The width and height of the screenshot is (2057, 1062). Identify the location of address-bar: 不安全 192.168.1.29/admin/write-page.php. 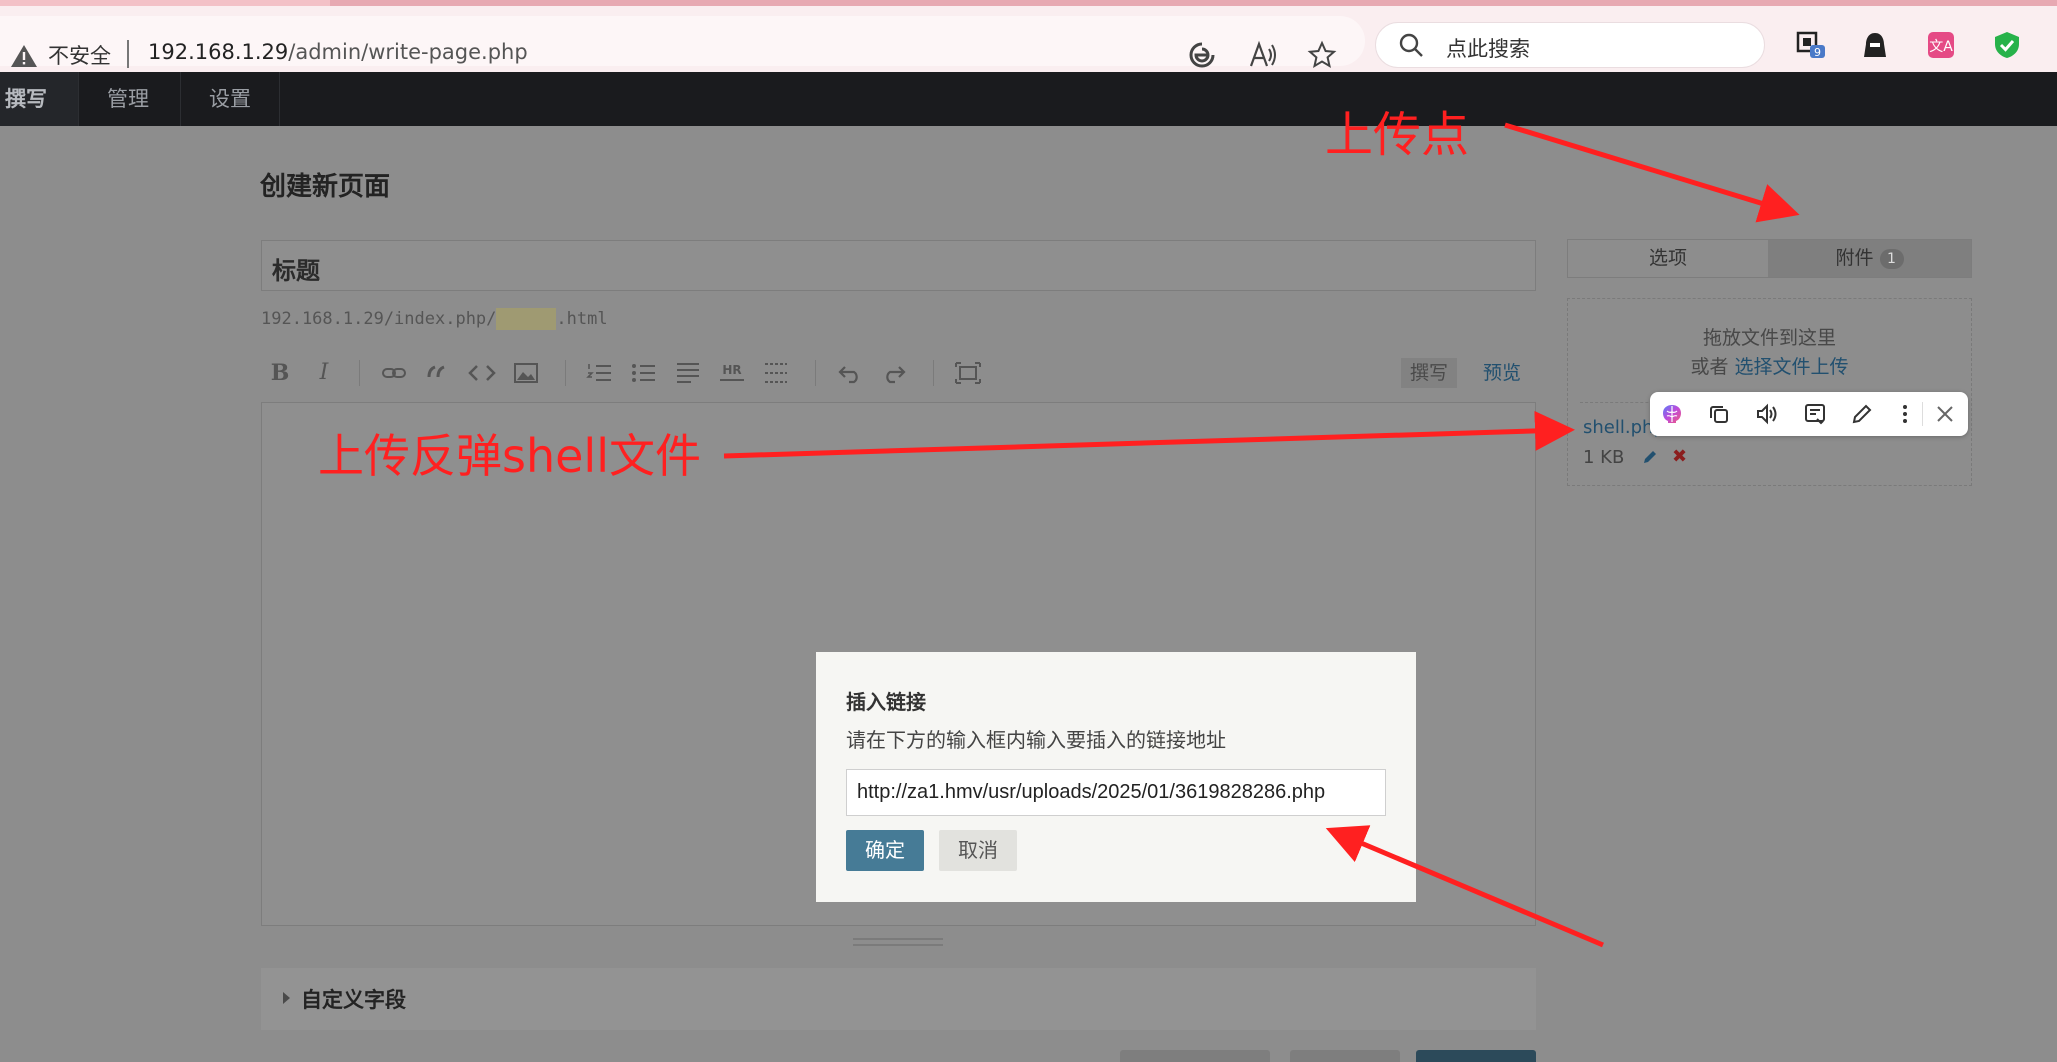
(682, 42).